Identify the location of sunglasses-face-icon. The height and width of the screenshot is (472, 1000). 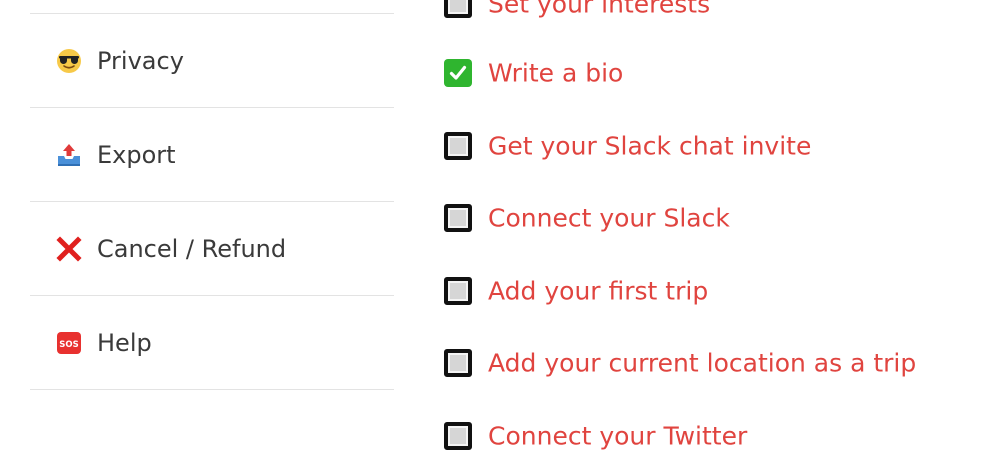
(69, 61).